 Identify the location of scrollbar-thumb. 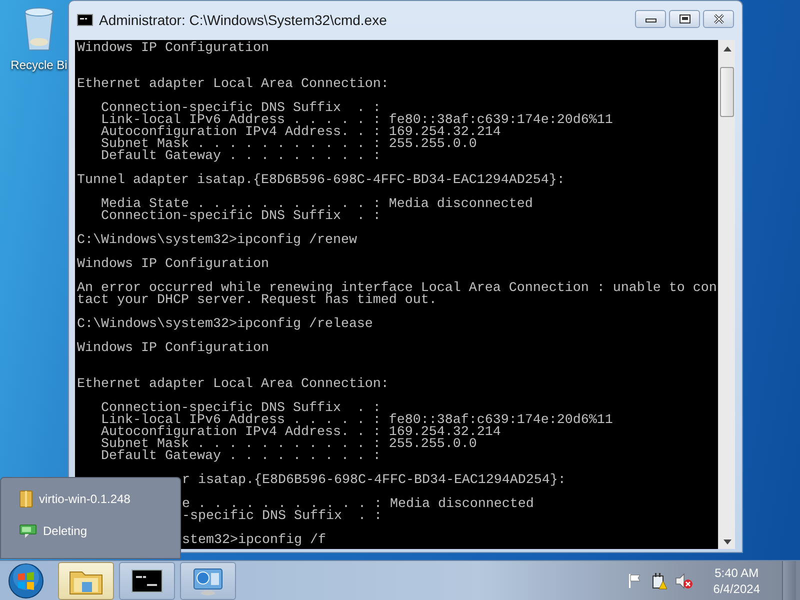
(727, 92).